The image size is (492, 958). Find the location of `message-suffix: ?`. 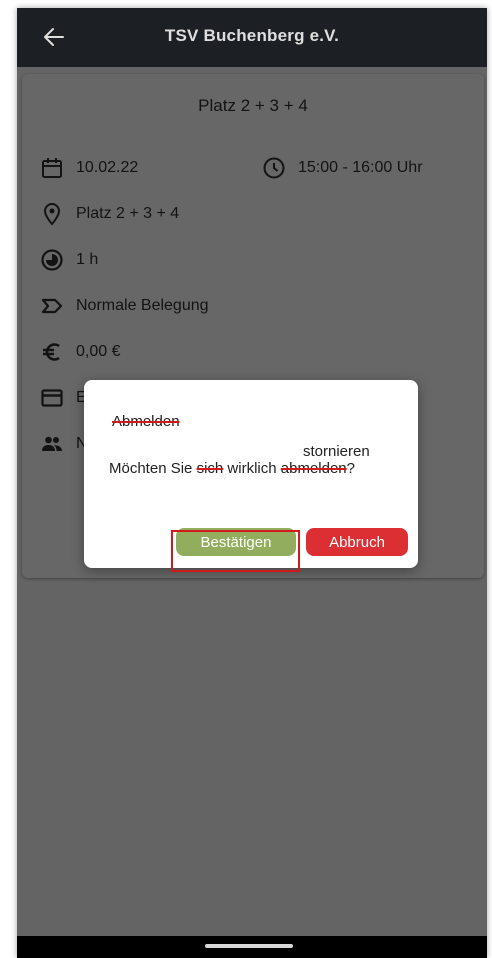

message-suffix: ? is located at coordinates (350, 468).